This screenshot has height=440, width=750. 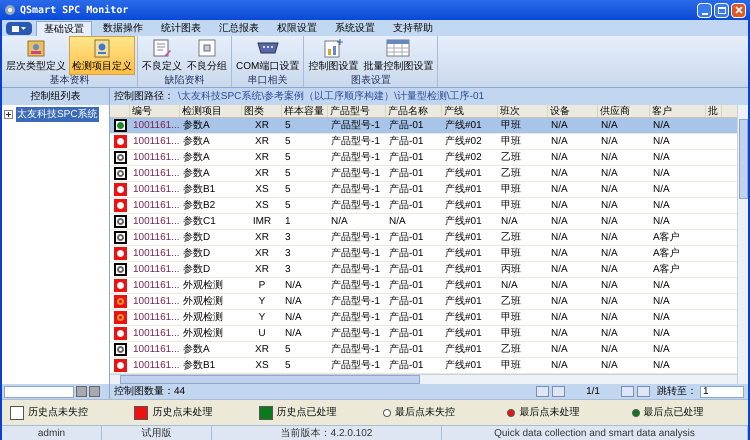 What do you see at coordinates (94, 391) in the screenshot?
I see `remove-button` at bounding box center [94, 391].